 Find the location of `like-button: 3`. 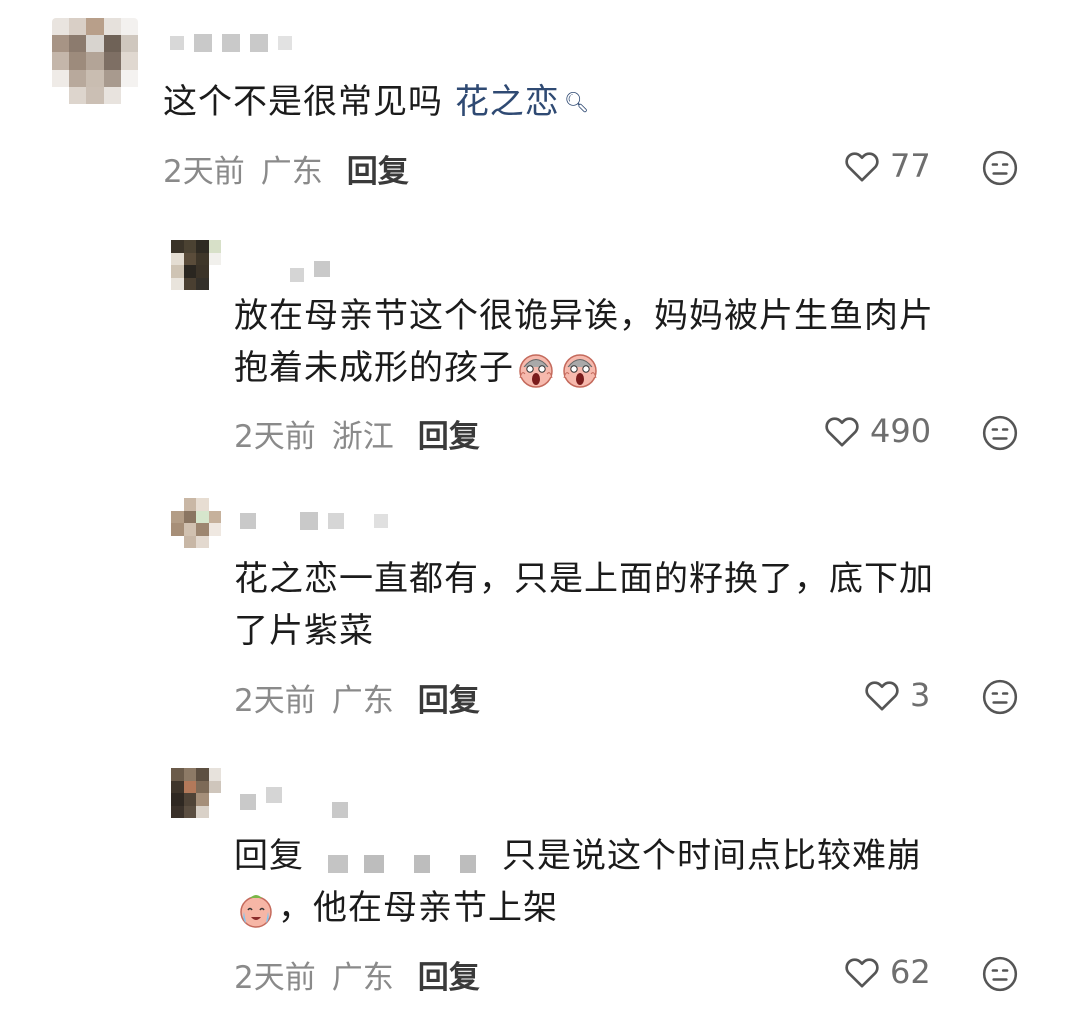

like-button: 3 is located at coordinates (896, 695).